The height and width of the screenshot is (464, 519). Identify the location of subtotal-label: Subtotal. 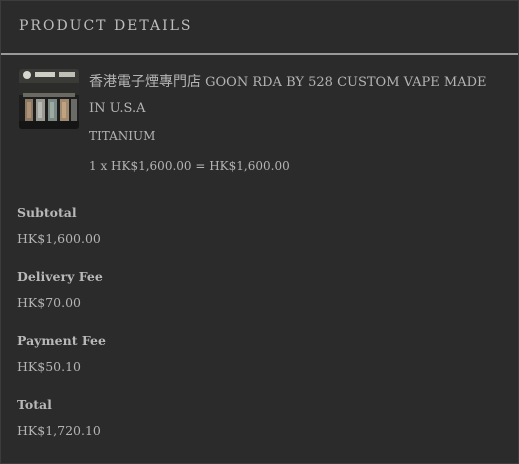
(47, 212).